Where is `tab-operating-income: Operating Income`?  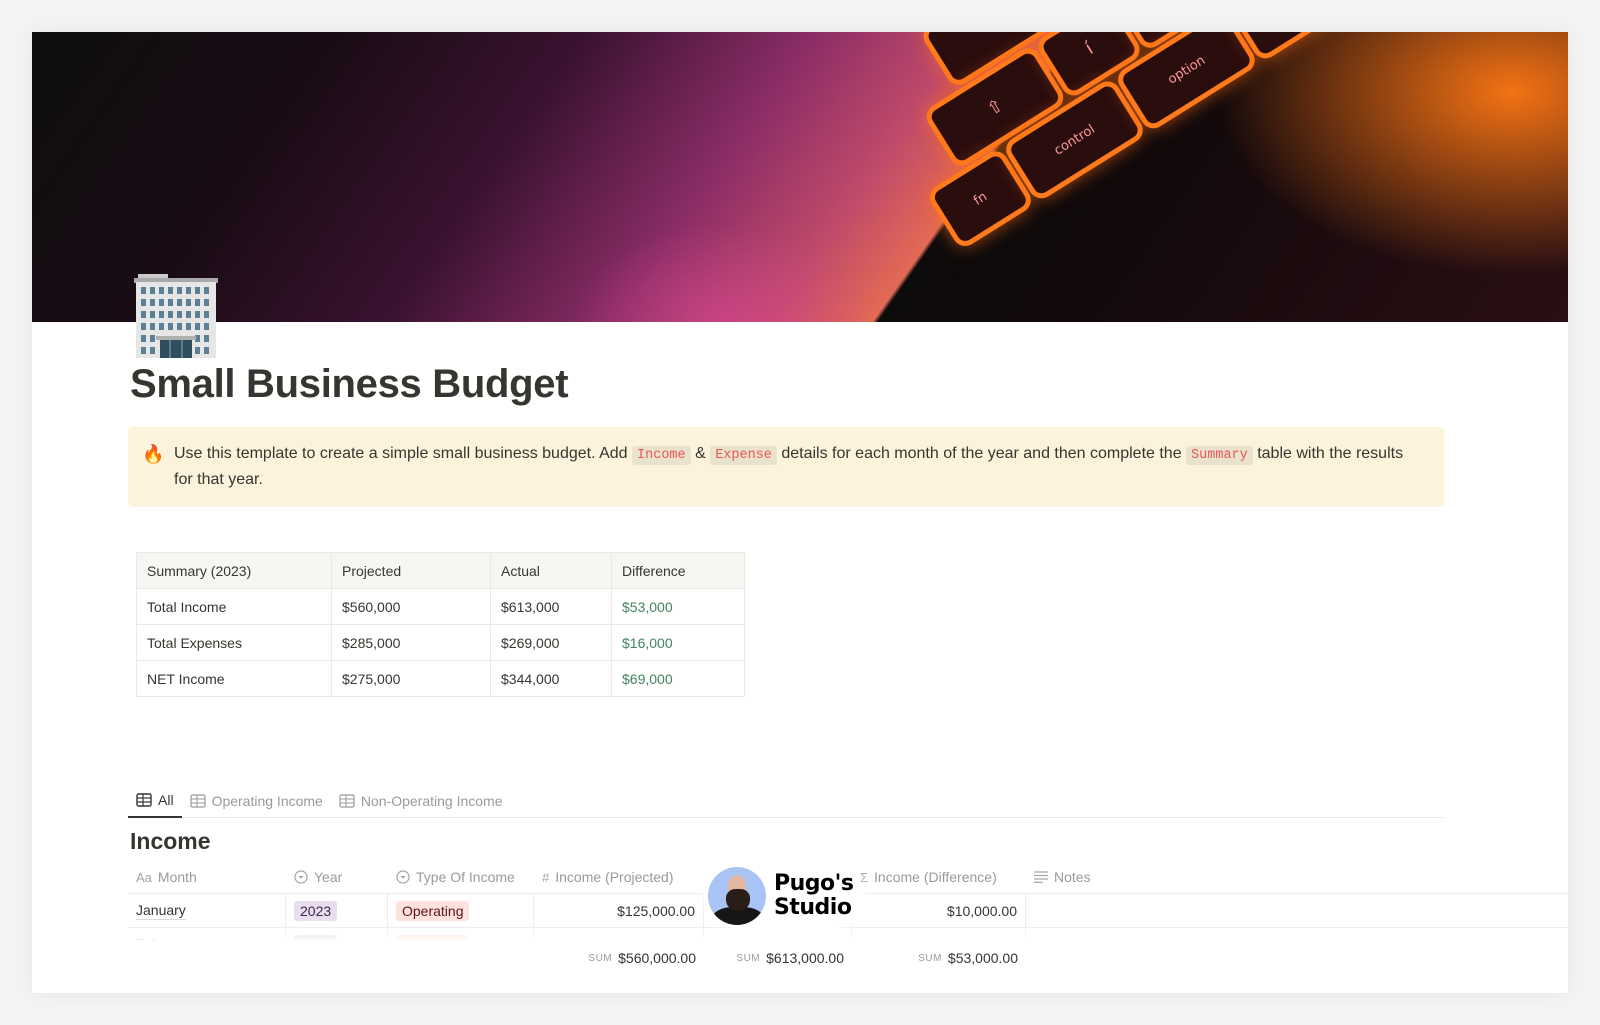
tab-operating-income: Operating Income is located at coordinates (256, 801).